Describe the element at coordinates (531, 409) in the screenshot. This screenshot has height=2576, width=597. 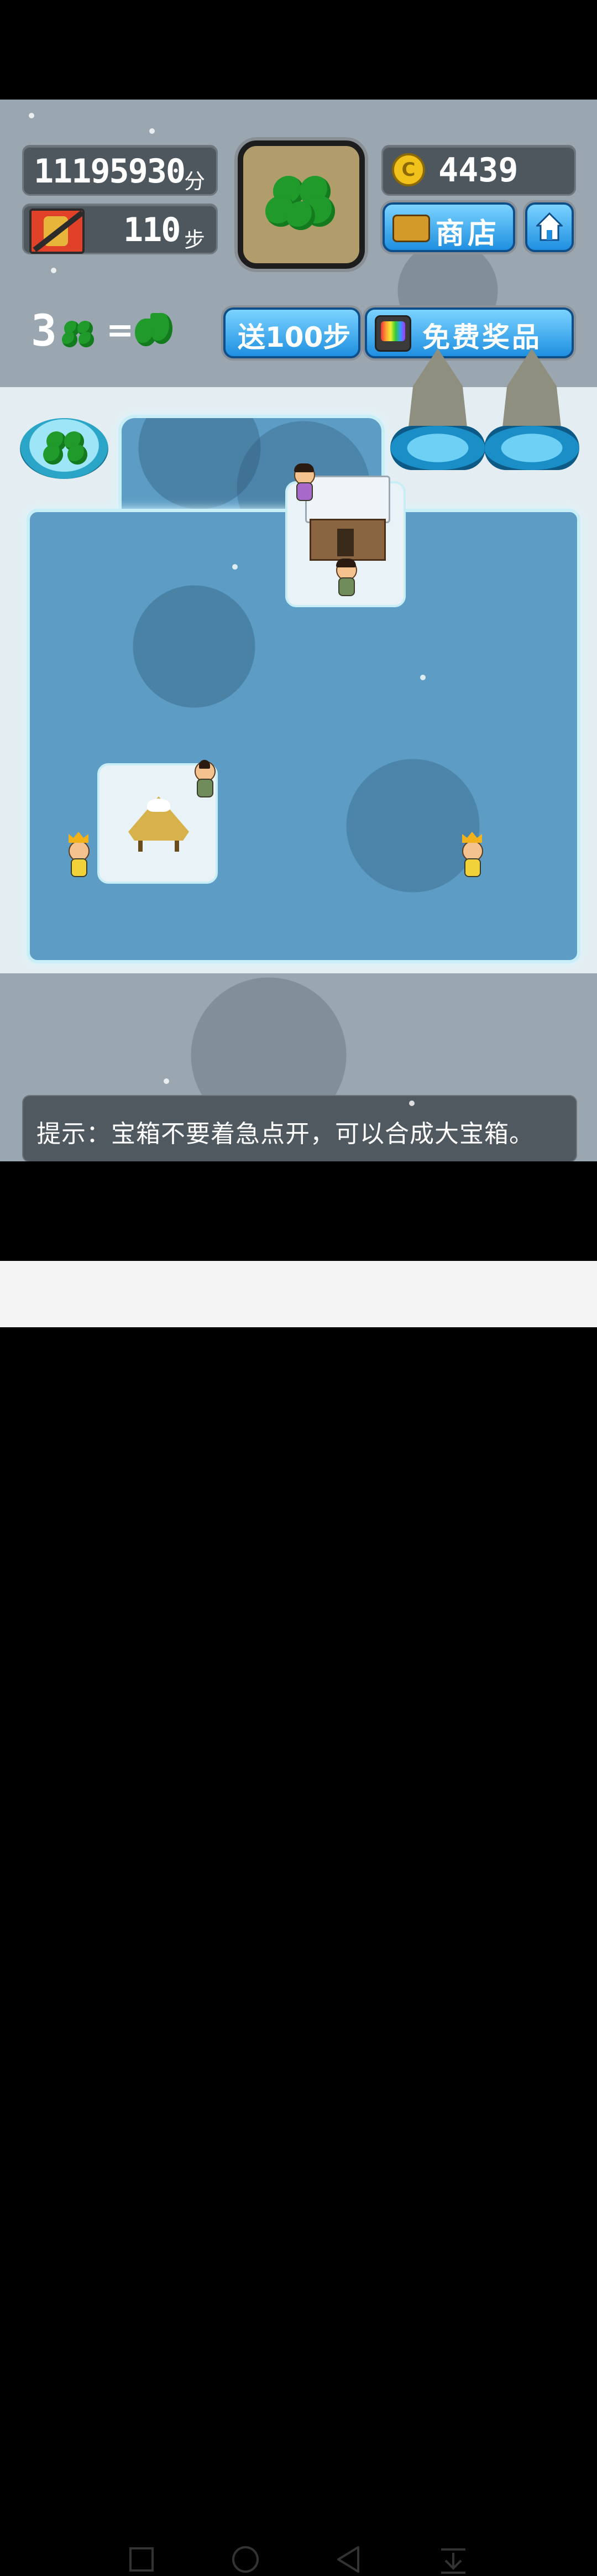
I see `crystal-rock-right` at that location.